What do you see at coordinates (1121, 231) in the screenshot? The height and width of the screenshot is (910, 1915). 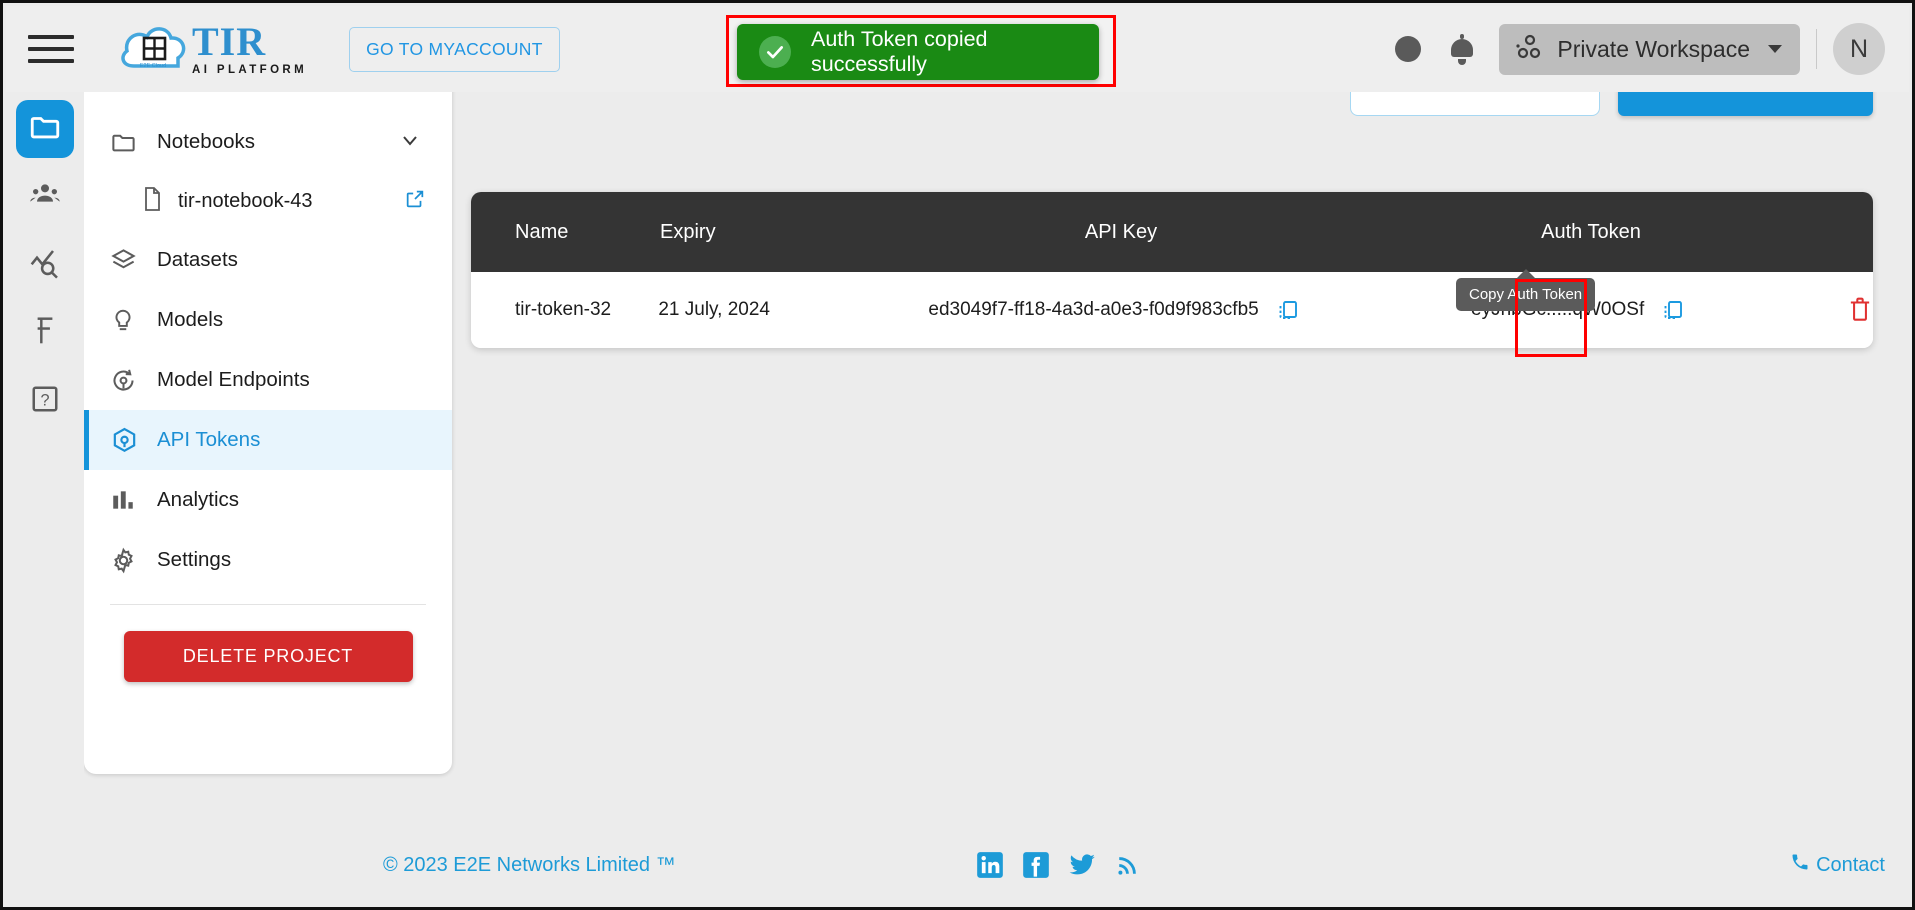 I see `column-header-api-key: API Key` at bounding box center [1121, 231].